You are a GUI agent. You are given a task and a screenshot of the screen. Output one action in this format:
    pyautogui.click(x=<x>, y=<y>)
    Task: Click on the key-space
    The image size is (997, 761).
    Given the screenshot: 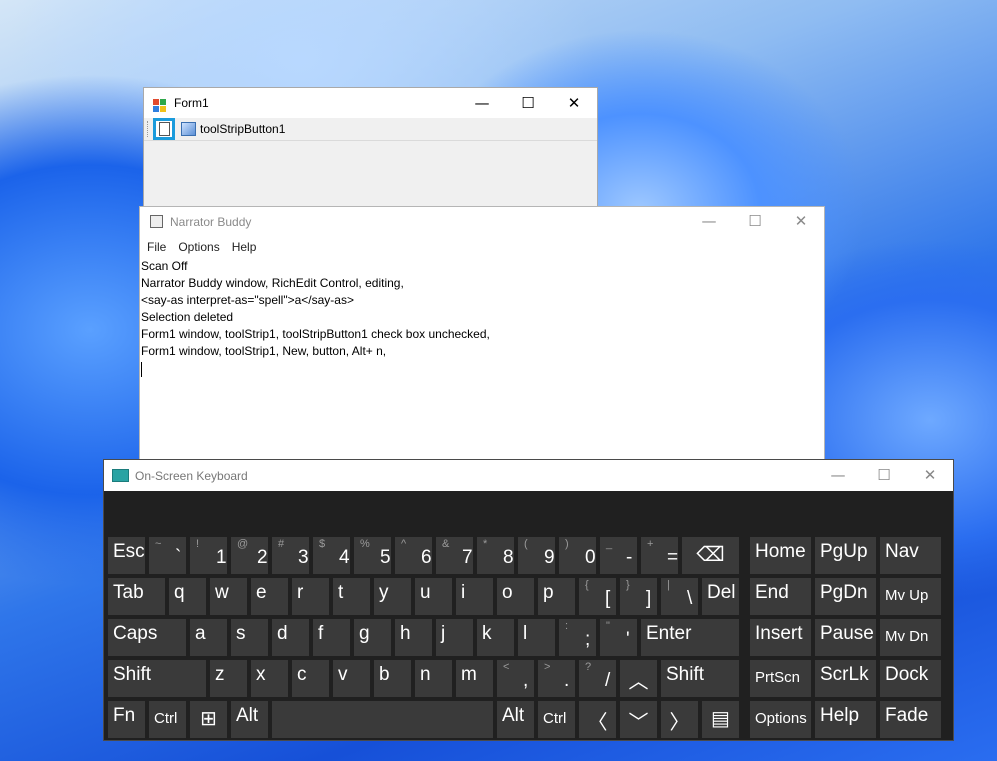 What is the action you would take?
    pyautogui.click(x=382, y=719)
    